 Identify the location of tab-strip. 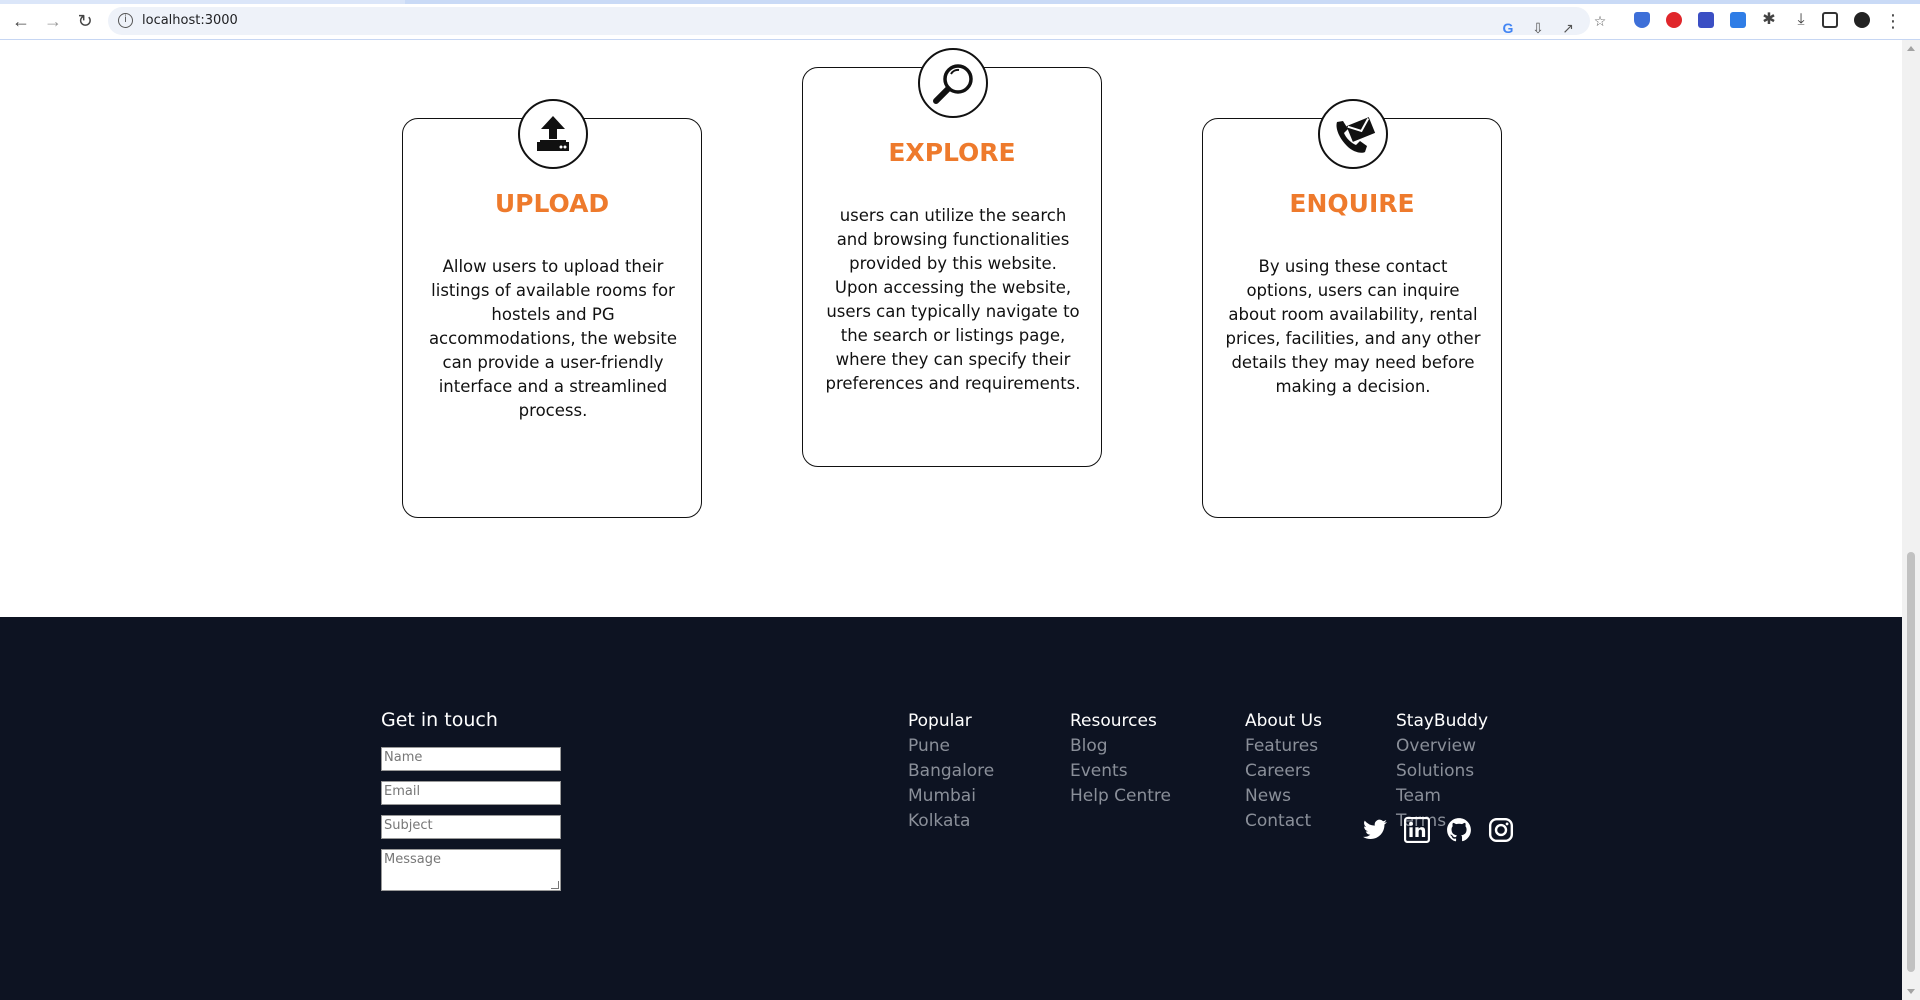
(960, 2).